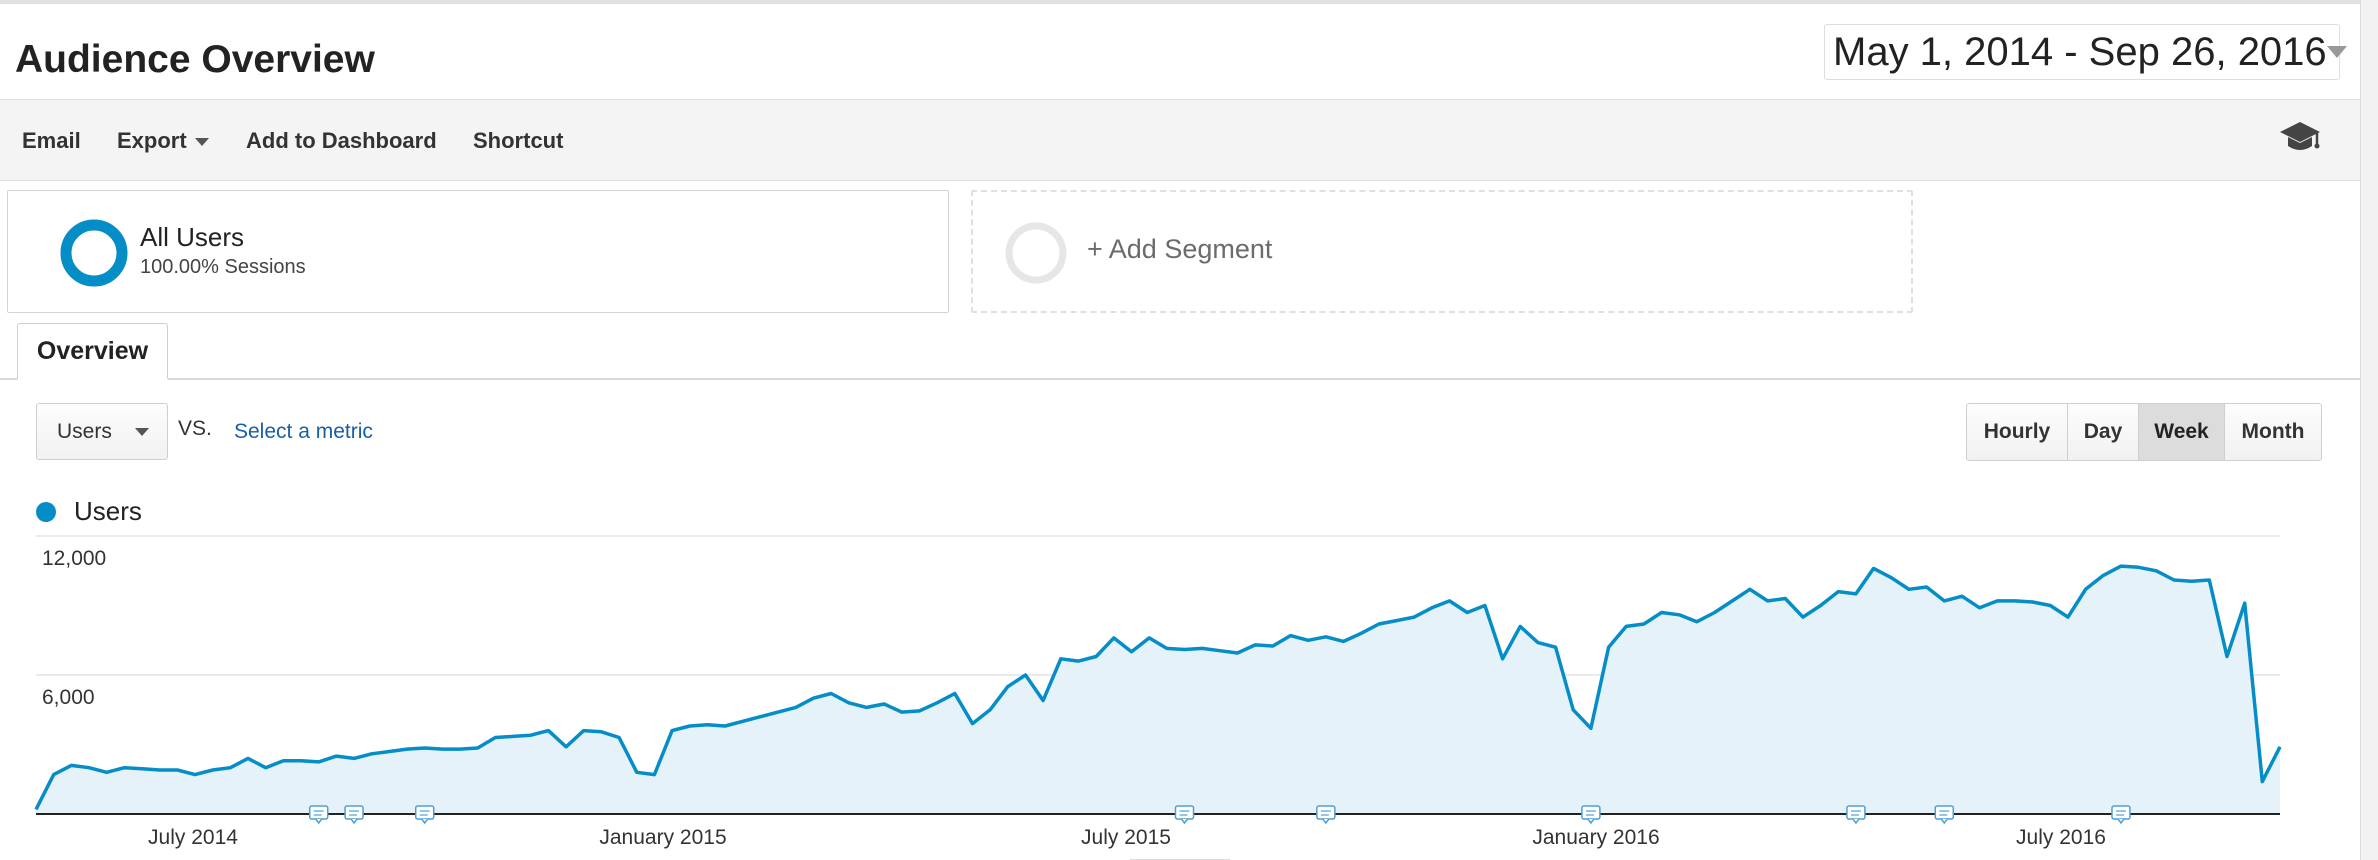 The width and height of the screenshot is (2378, 860). I want to click on export-button: Export, so click(163, 141).